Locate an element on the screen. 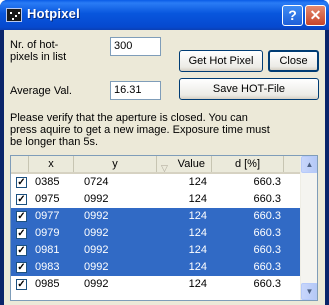  average-value-field: 16.31 is located at coordinates (135, 90).